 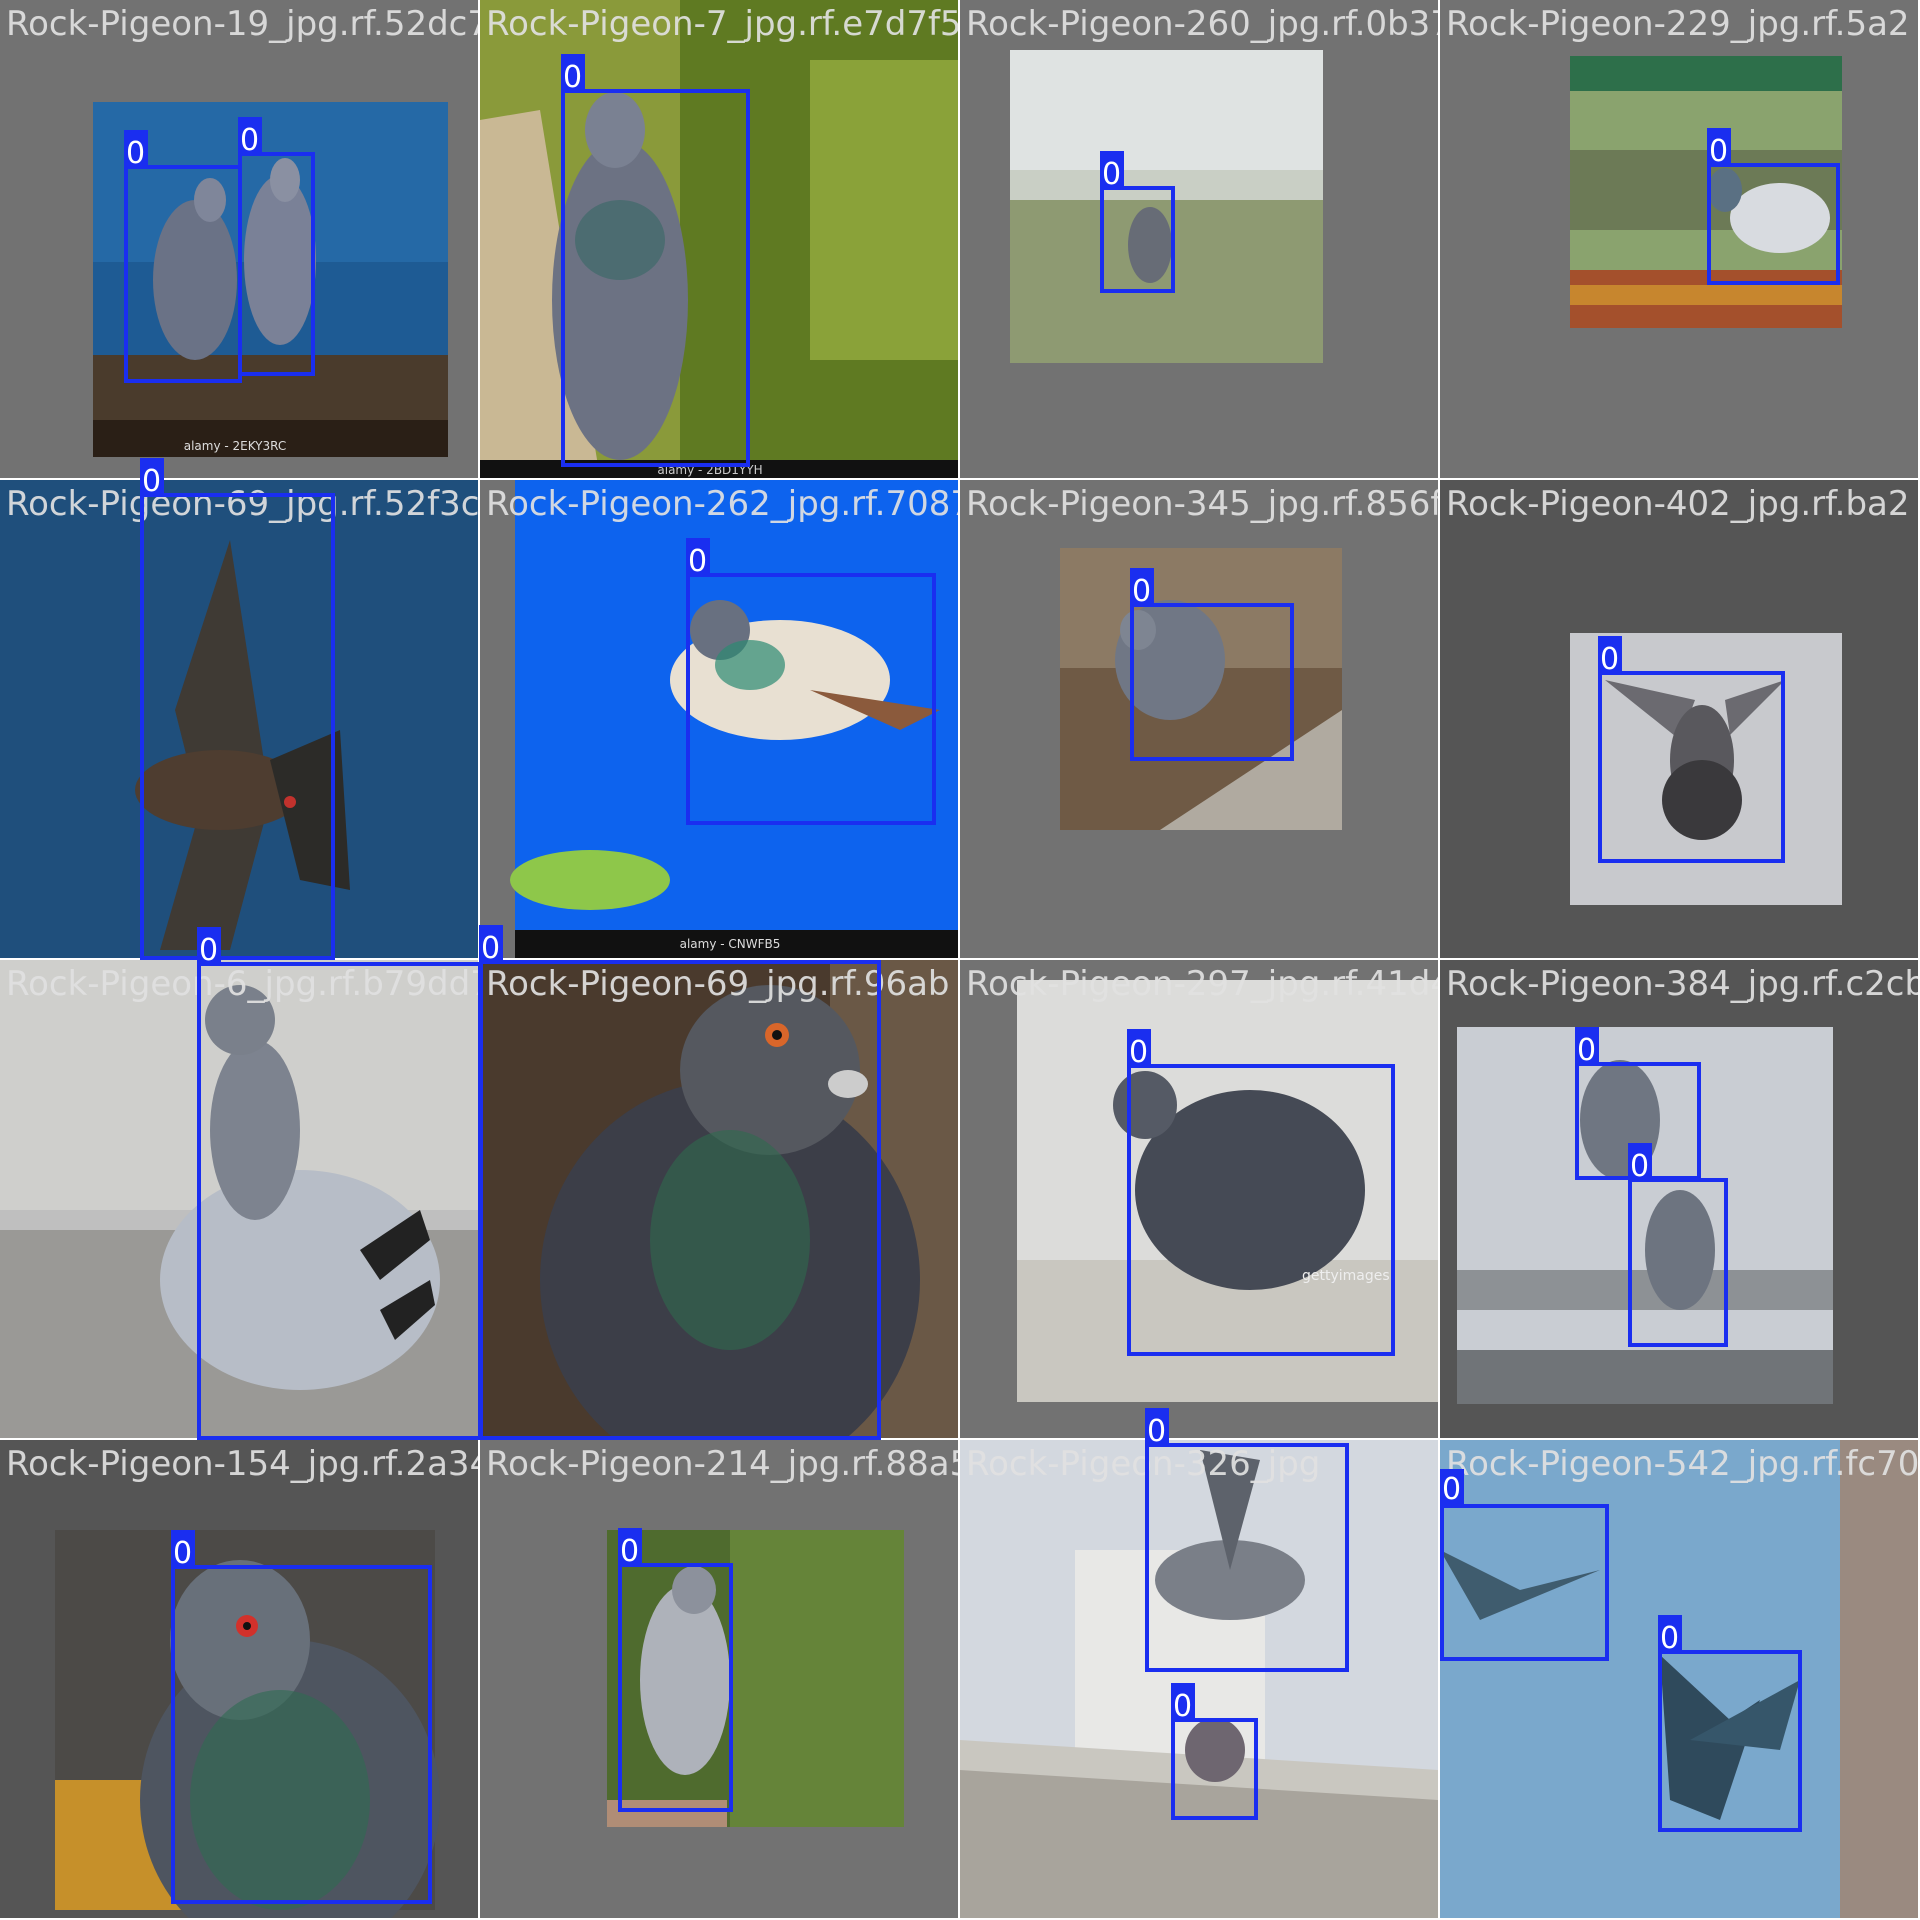 What do you see at coordinates (718, 984) in the screenshot?
I see `tile-9-filename: Rock-Pigeon-69_jpg.rf.96ab` at bounding box center [718, 984].